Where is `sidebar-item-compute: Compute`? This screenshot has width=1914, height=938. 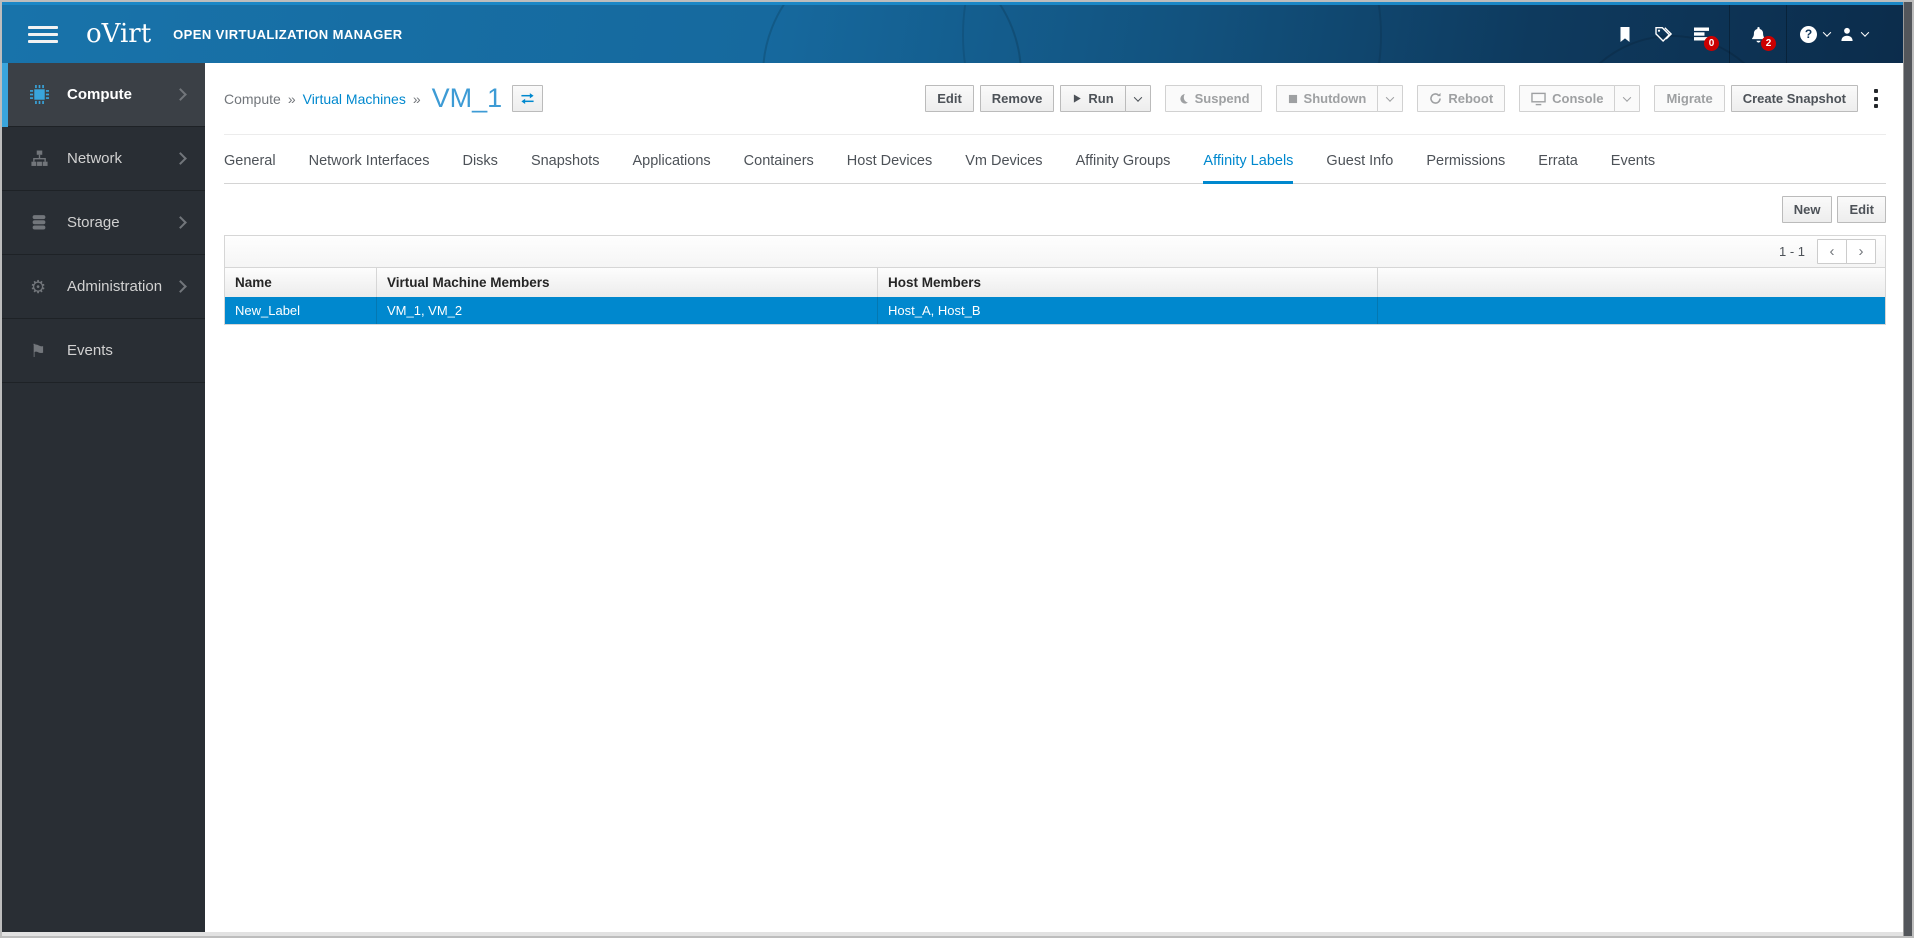 sidebar-item-compute: Compute is located at coordinates (103, 95).